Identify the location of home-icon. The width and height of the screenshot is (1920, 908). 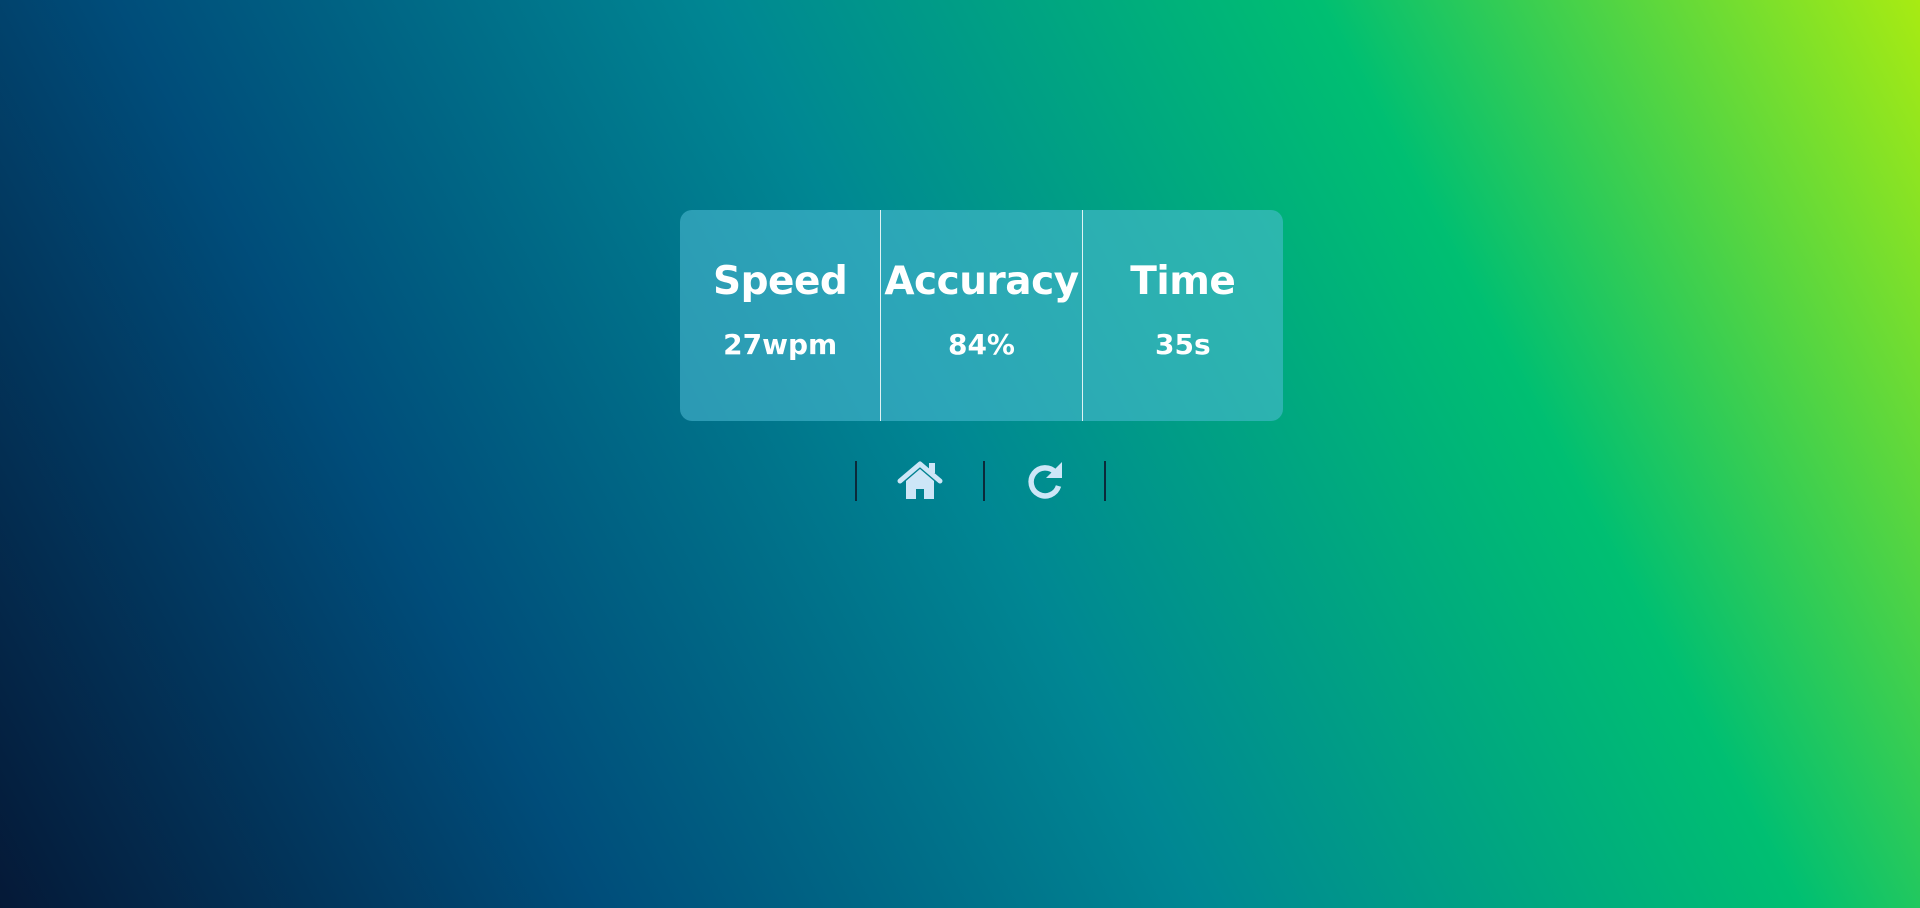
(920, 480).